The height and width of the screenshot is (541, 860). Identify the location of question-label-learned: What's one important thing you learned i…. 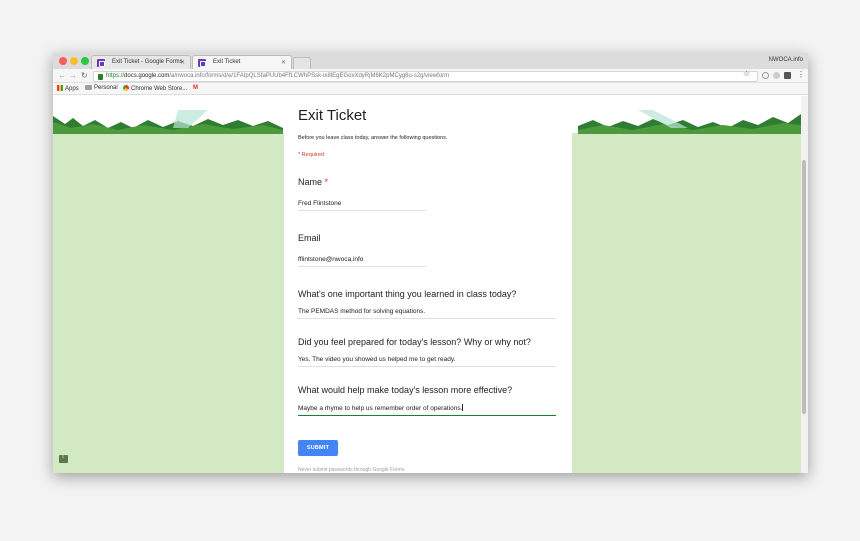
(407, 294).